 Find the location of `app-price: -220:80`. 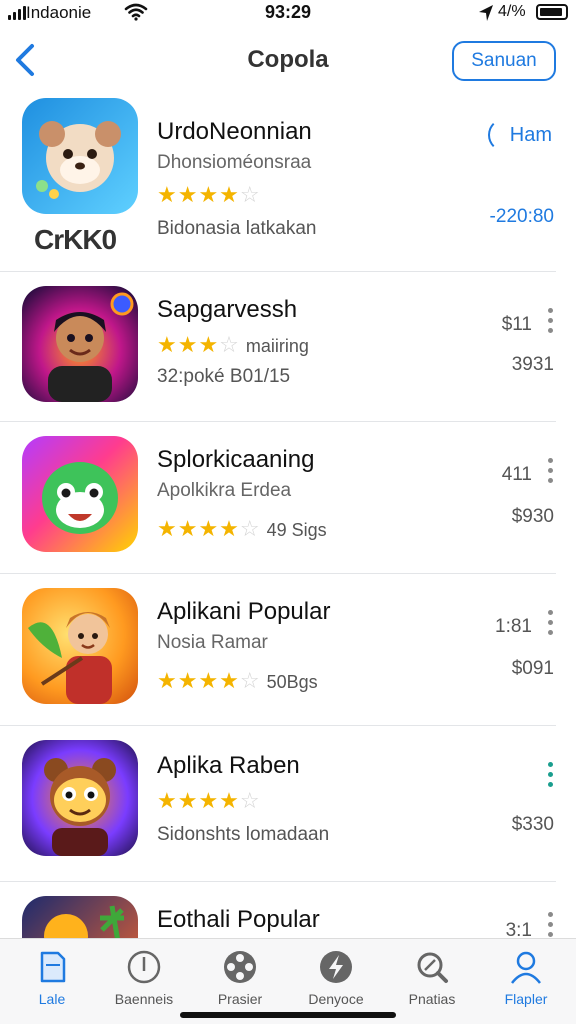

app-price: -220:80 is located at coordinates (521, 216).